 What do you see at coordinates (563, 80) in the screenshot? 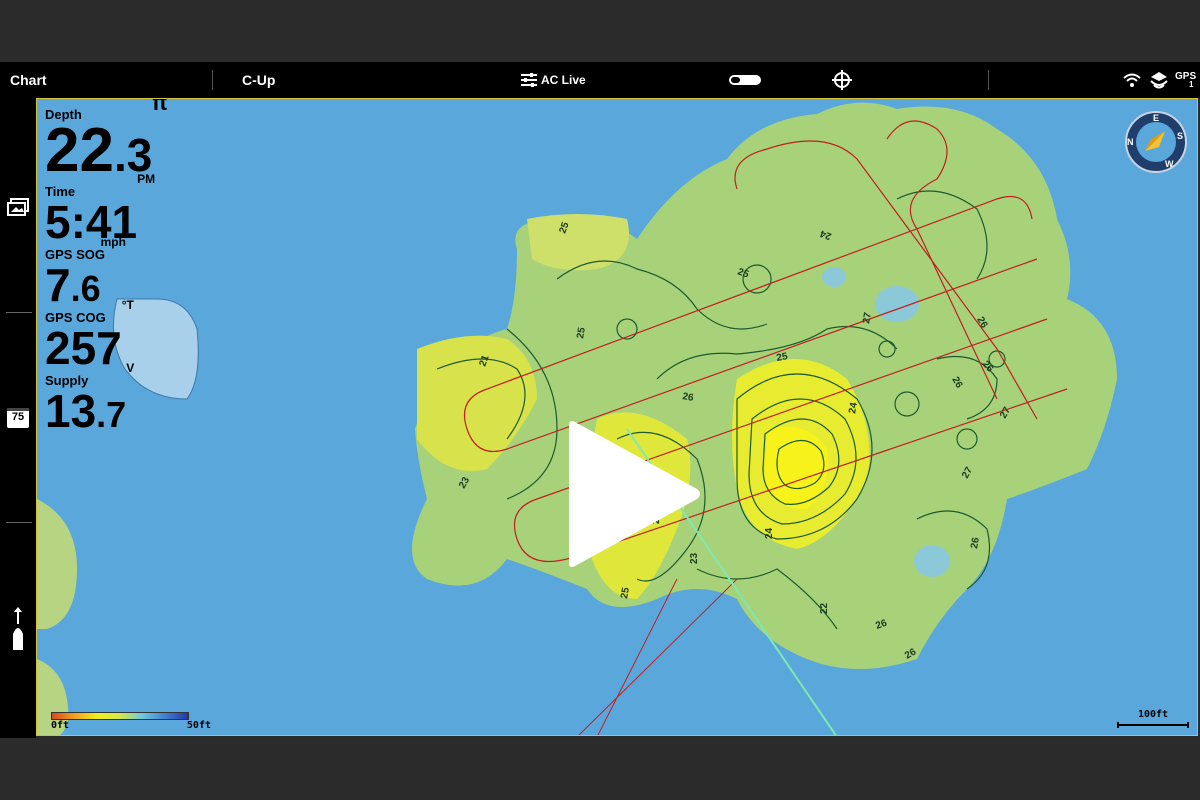
I see `ac-live-label: AC Live` at bounding box center [563, 80].